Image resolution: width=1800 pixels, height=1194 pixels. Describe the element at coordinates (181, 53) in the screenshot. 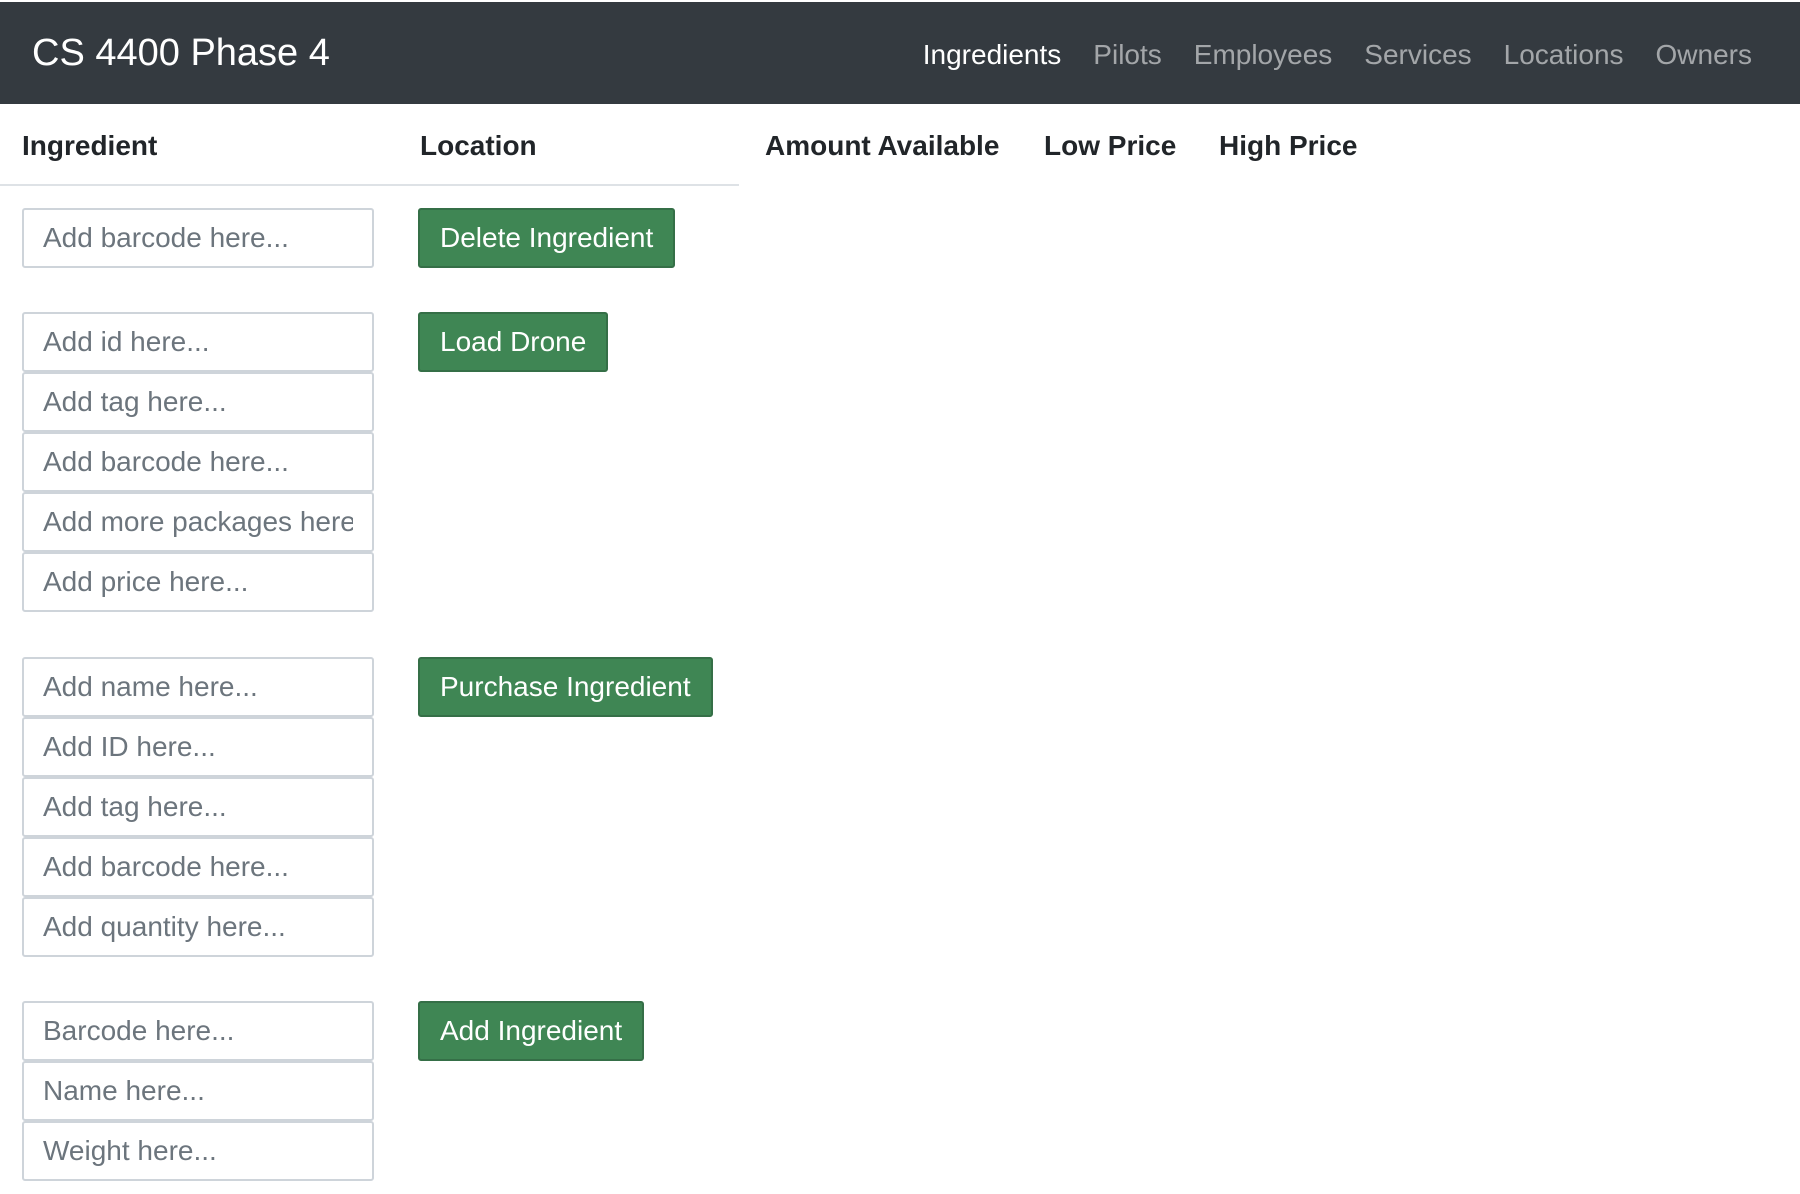

I see `navbar-brand: CS 4400 Phase 4` at that location.